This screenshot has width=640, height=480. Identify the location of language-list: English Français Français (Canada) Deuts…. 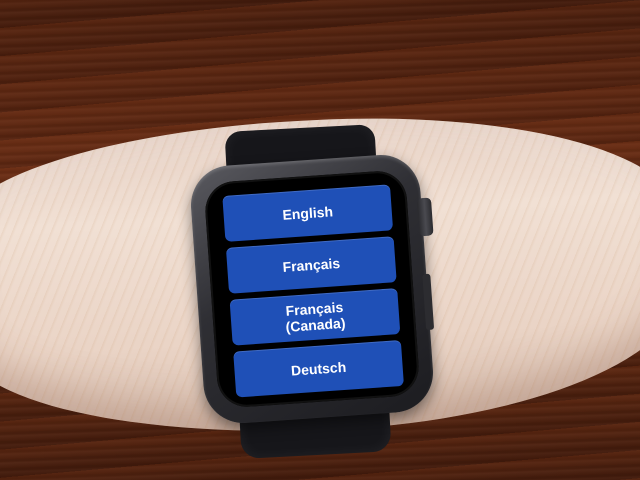
(313, 291).